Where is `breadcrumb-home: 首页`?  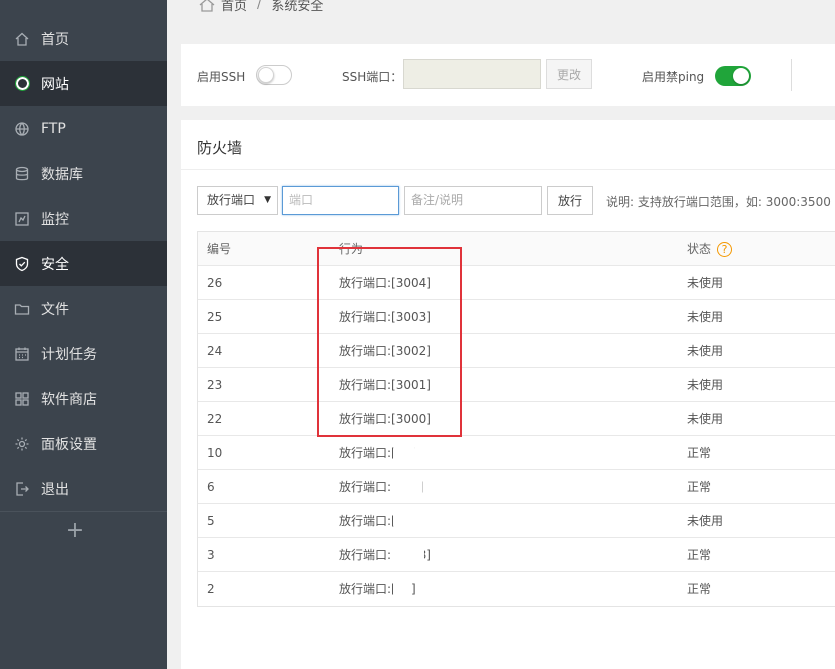 breadcrumb-home: 首页 is located at coordinates (234, 7).